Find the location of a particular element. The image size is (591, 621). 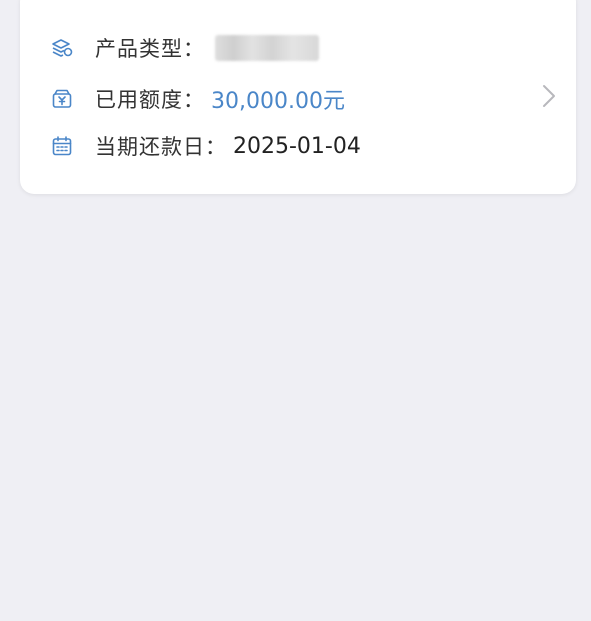

used-limit-value: 30,000.00元 is located at coordinates (278, 101).